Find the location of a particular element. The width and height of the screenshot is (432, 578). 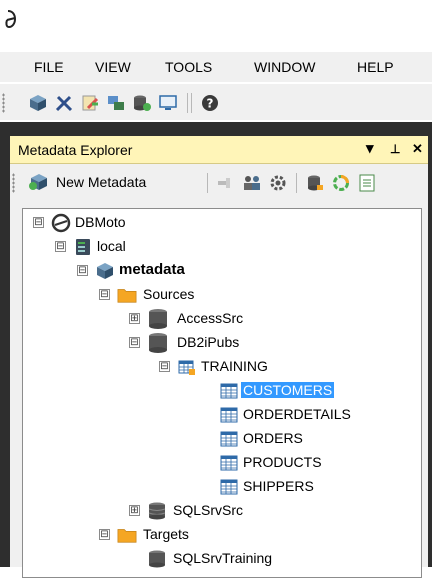

menu-tools-label: TOOLS is located at coordinates (189, 67).